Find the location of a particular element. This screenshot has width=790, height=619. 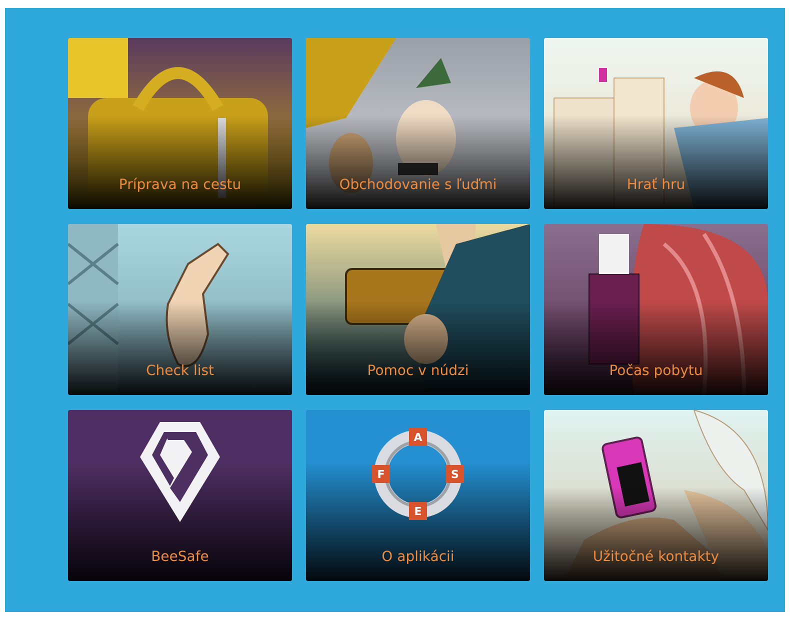

tile-link: Počas pobytu is located at coordinates (656, 371).